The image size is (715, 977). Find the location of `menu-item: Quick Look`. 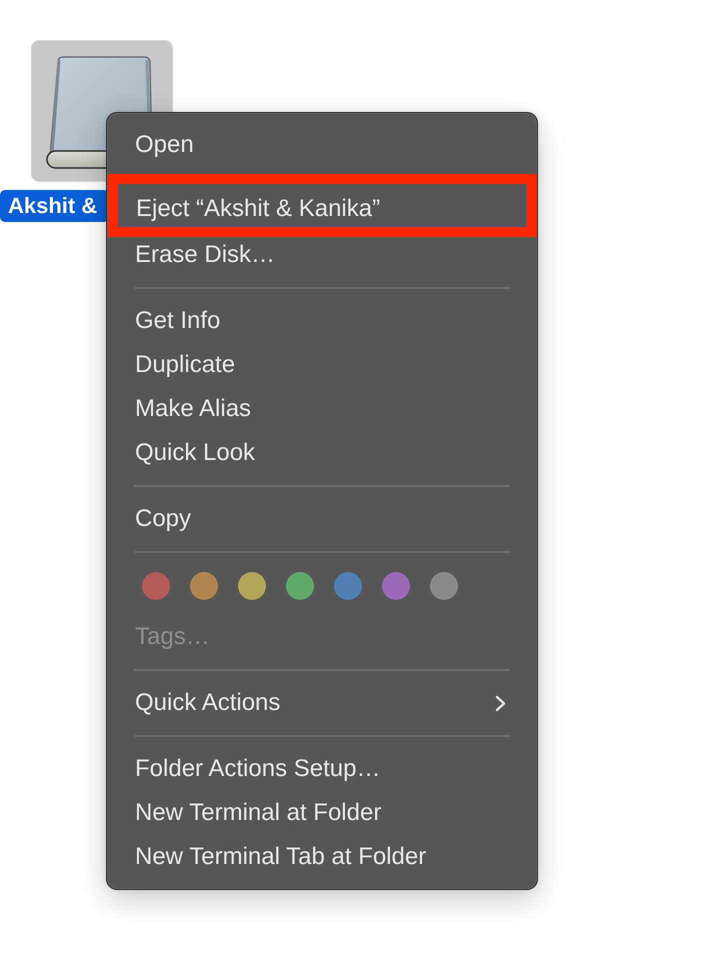

menu-item: Quick Look is located at coordinates (322, 453).